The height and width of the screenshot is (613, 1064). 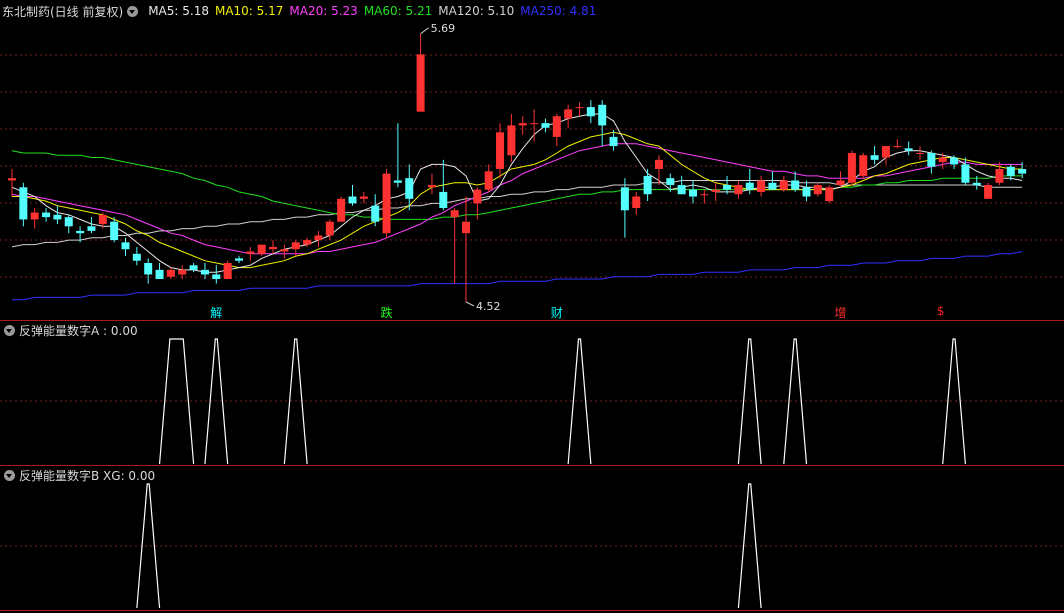 I want to click on indicator-a-toggle-icon, so click(x=9, y=330).